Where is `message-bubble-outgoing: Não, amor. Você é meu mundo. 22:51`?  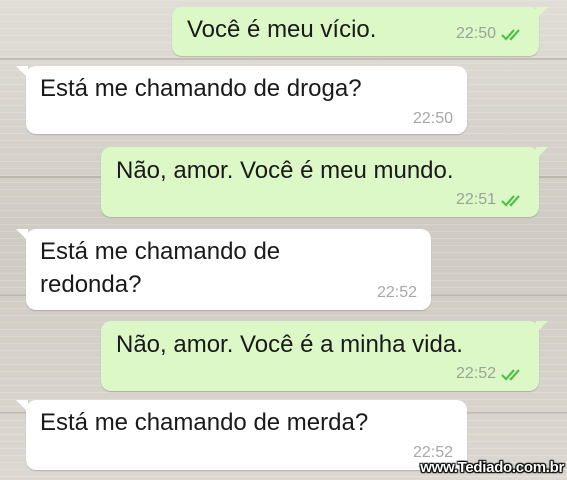
message-bubble-outgoing: Não, amor. Você é meu mundo. 22:51 is located at coordinates (320, 182).